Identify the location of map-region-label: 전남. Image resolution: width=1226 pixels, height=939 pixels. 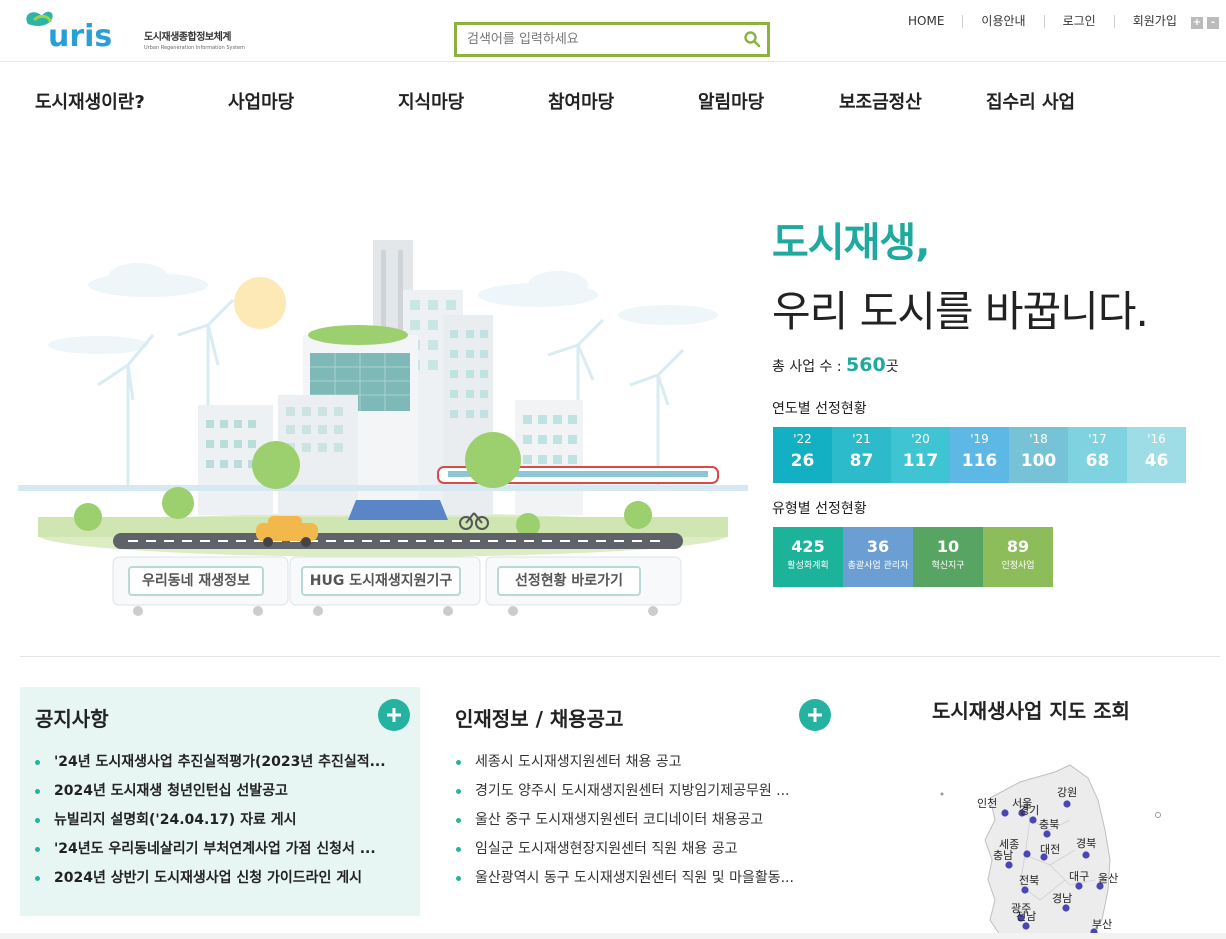
(1026, 916).